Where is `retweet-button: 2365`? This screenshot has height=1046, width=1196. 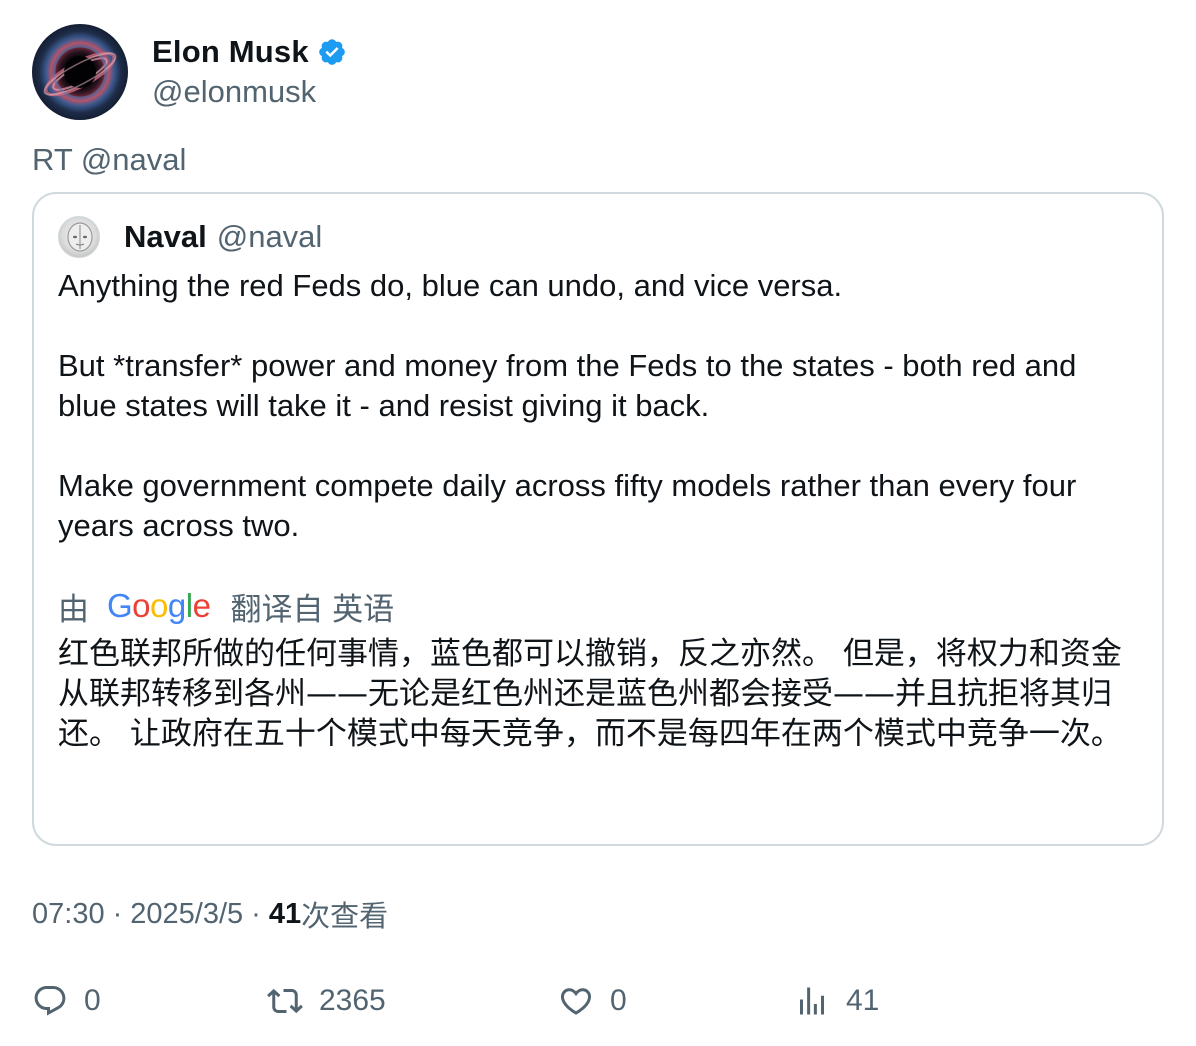
retweet-button: 2365 is located at coordinates (326, 1001).